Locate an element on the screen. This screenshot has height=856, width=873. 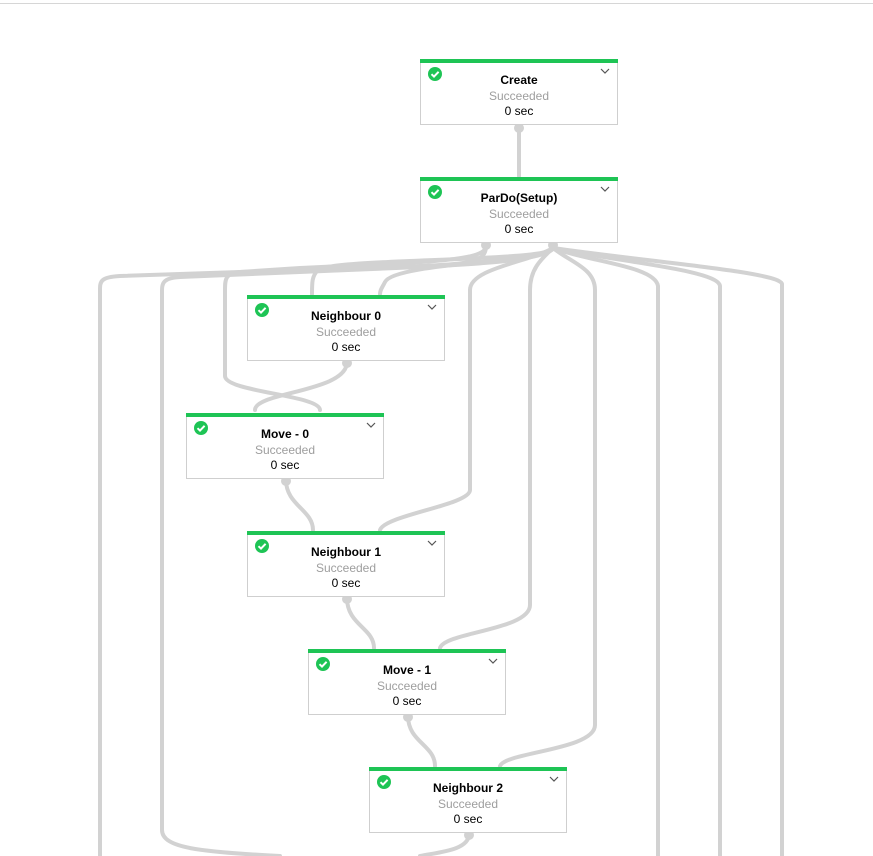
step-node-pardo-setup: ParDo(Setup) Succeeded 0 sec is located at coordinates (519, 210).